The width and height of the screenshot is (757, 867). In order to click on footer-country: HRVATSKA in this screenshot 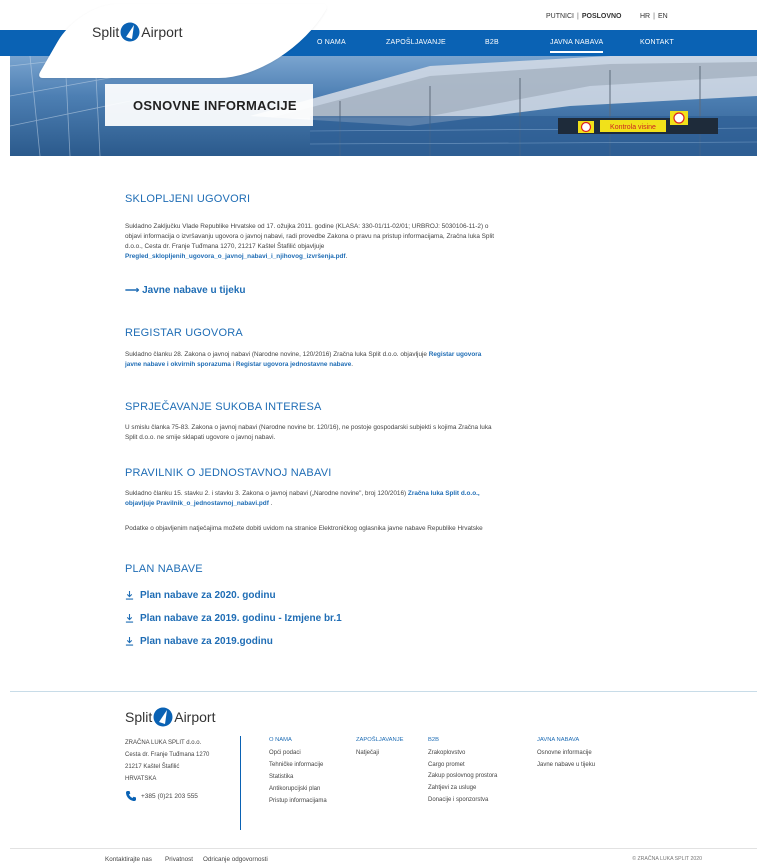, I will do `click(141, 779)`.